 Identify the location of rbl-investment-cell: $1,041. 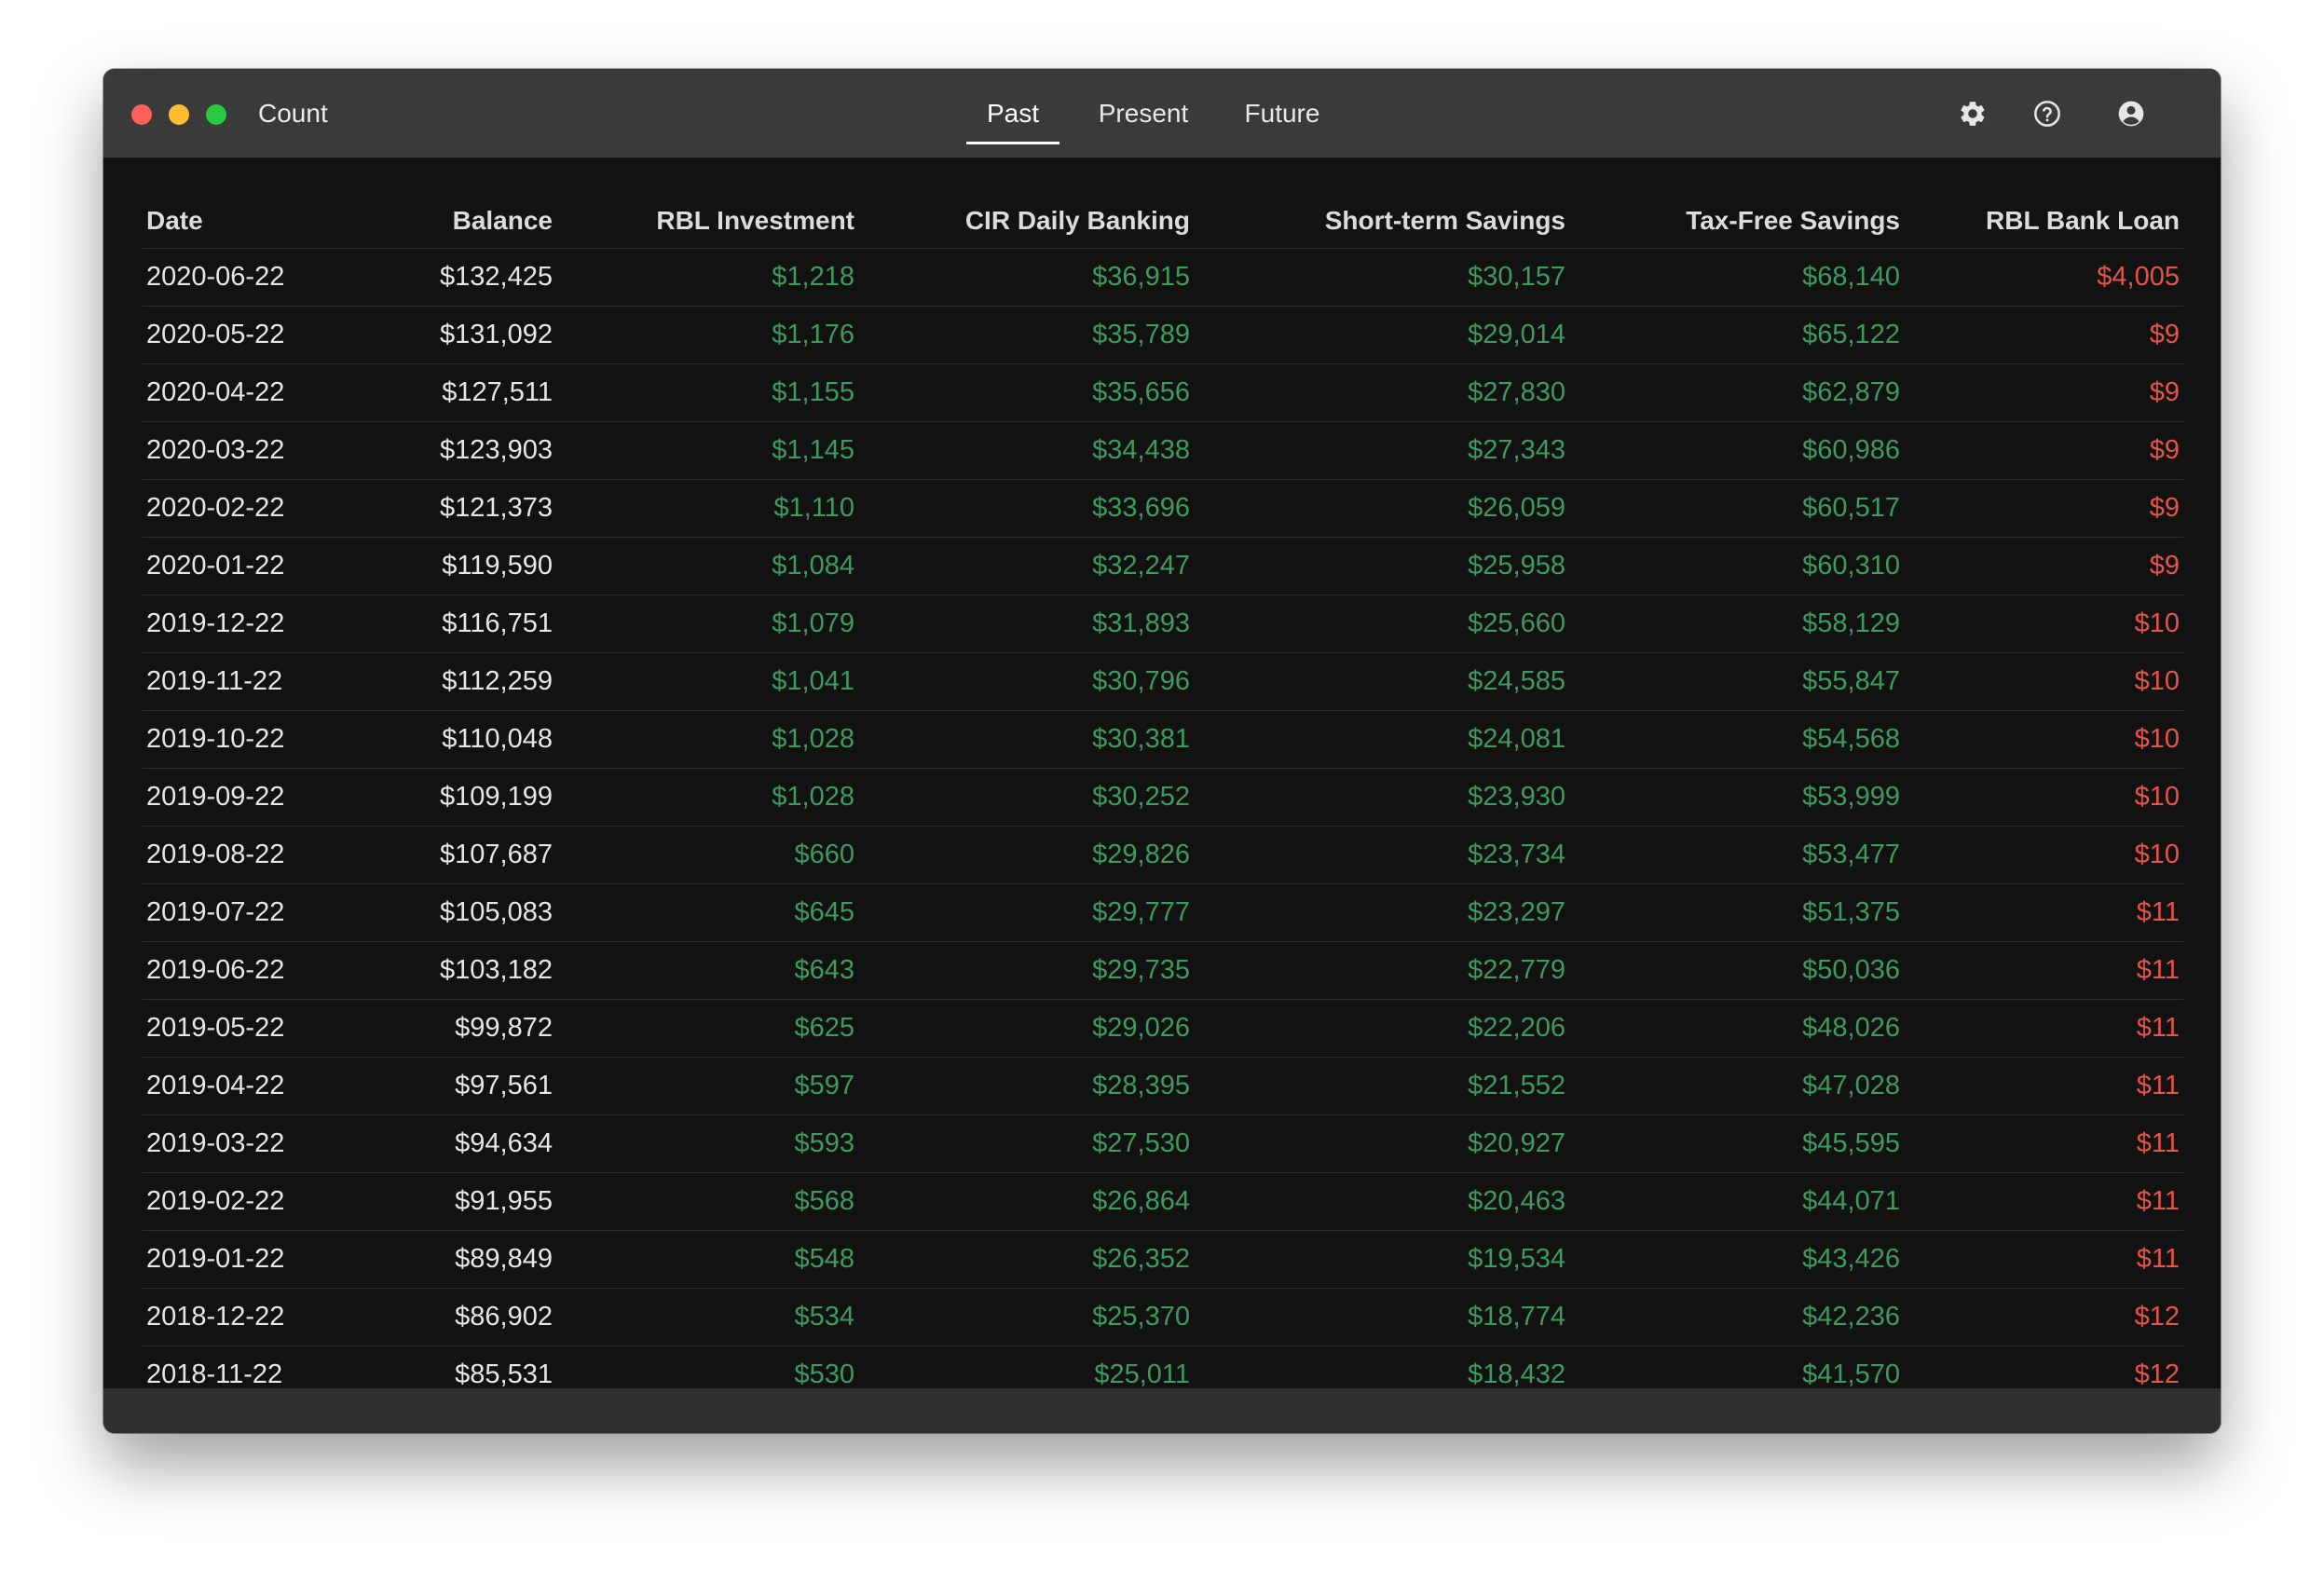
(707, 682).